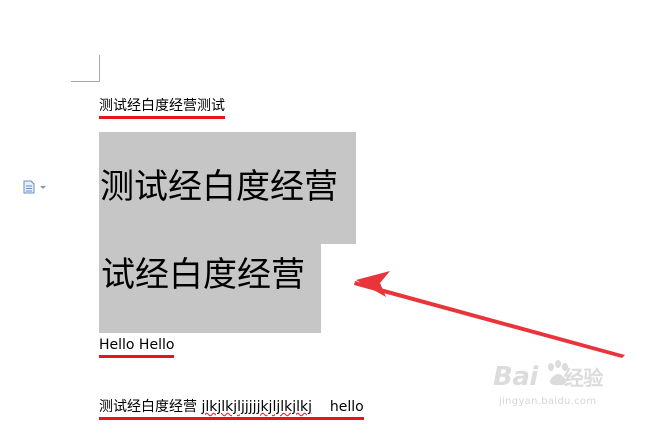 The width and height of the screenshot is (645, 432). What do you see at coordinates (219, 187) in the screenshot?
I see `block-1-text: 测试经白度经营` at bounding box center [219, 187].